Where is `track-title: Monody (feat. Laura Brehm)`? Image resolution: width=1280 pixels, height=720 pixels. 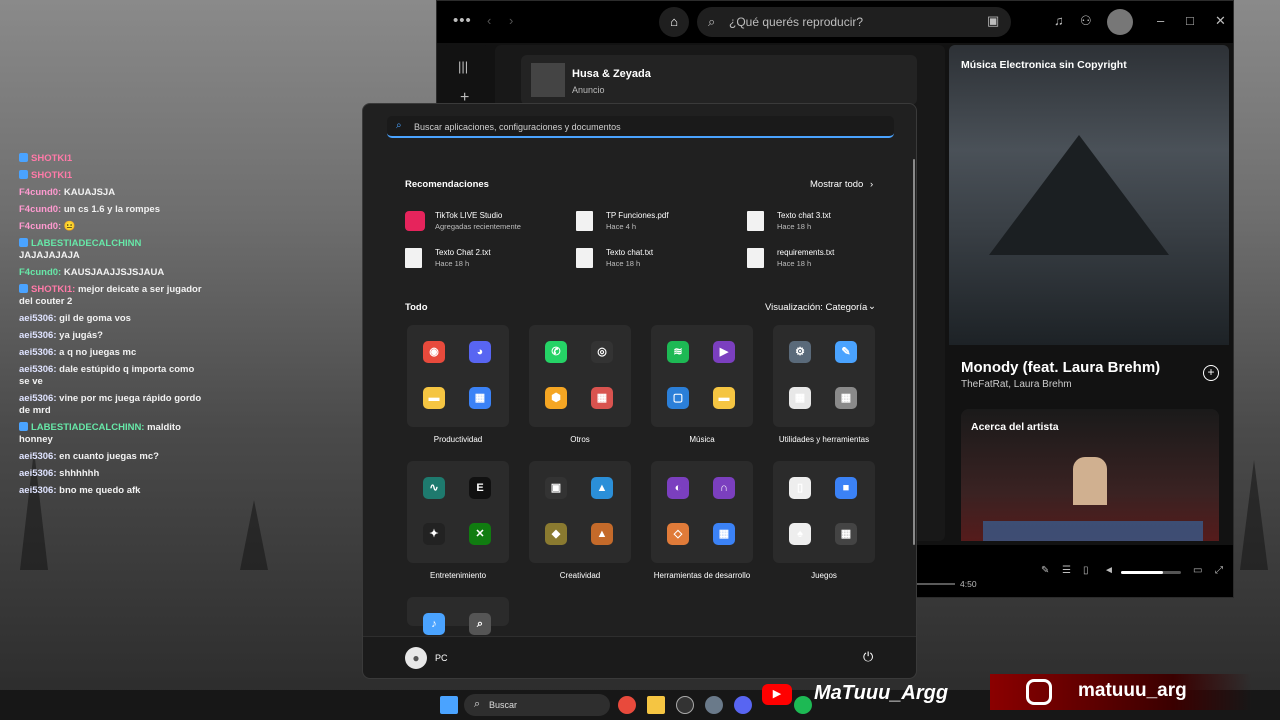 track-title: Monody (feat. Laura Brehm) is located at coordinates (1060, 367).